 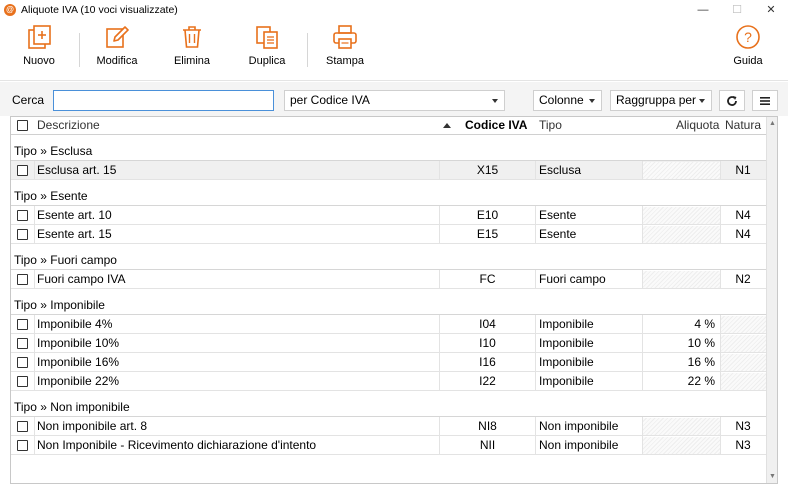 What do you see at coordinates (550, 126) in the screenshot?
I see `column-header-tipo: Tipo` at bounding box center [550, 126].